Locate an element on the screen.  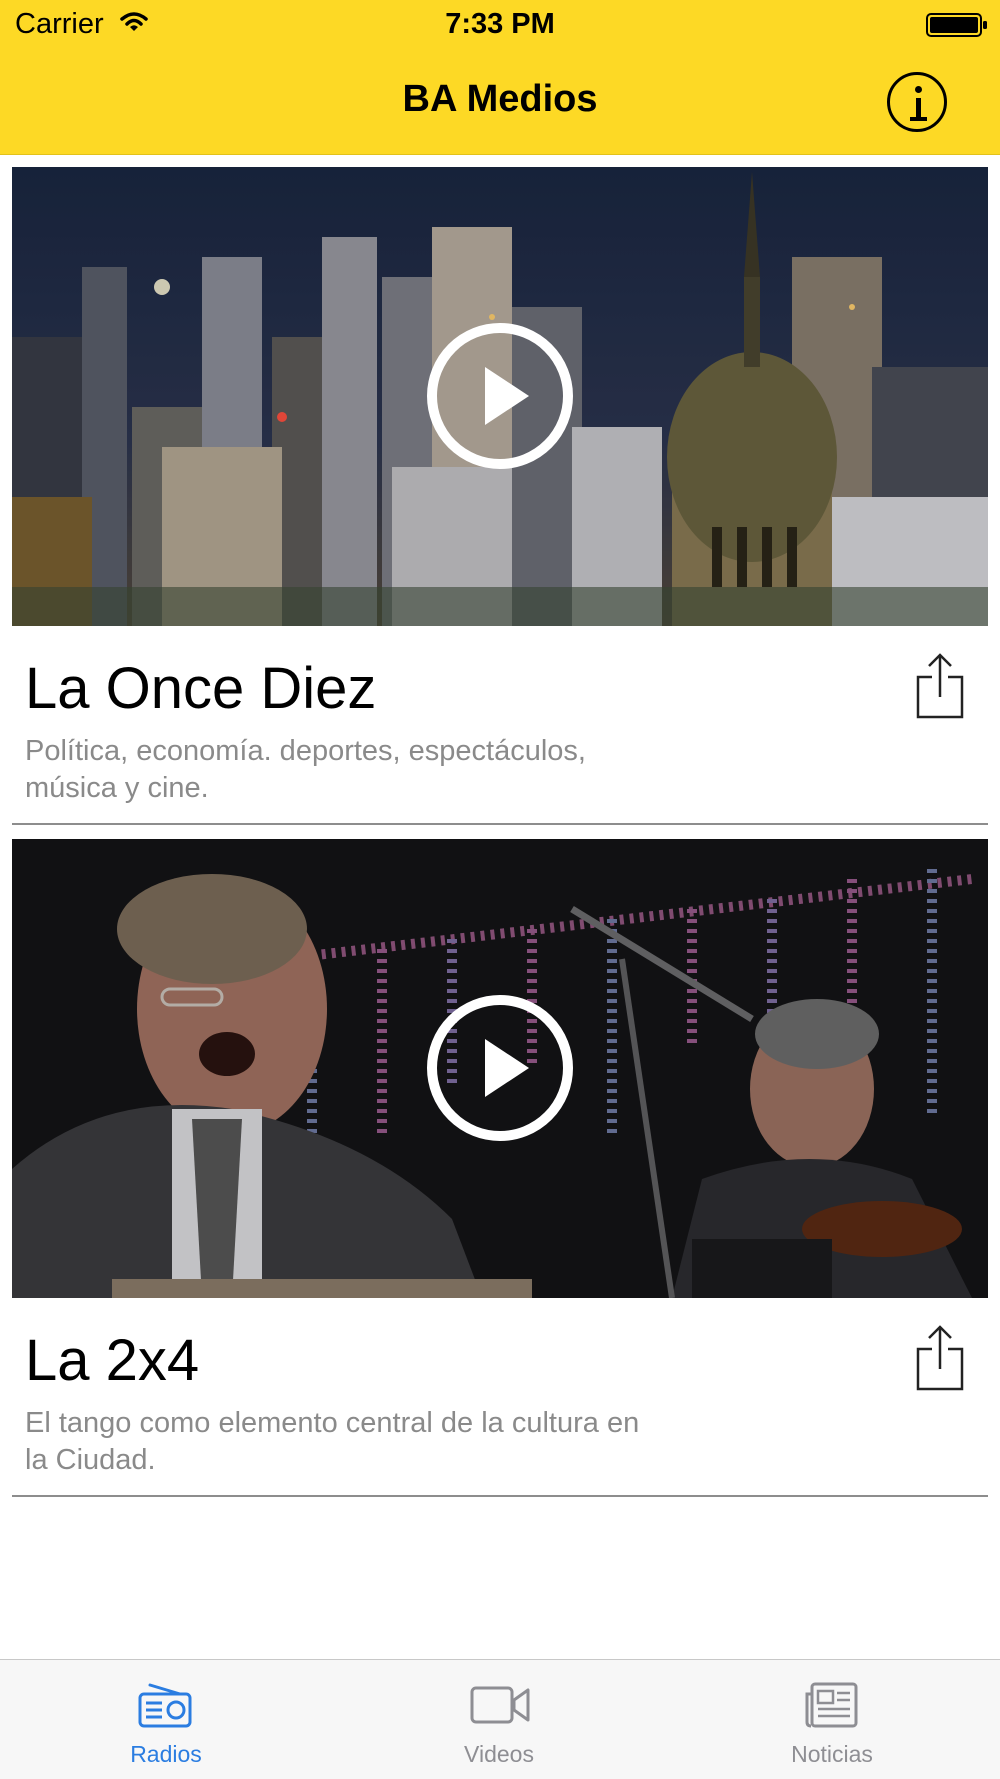
tab-bar: Radios Videos Noticias is located at coordinates (500, 1719).